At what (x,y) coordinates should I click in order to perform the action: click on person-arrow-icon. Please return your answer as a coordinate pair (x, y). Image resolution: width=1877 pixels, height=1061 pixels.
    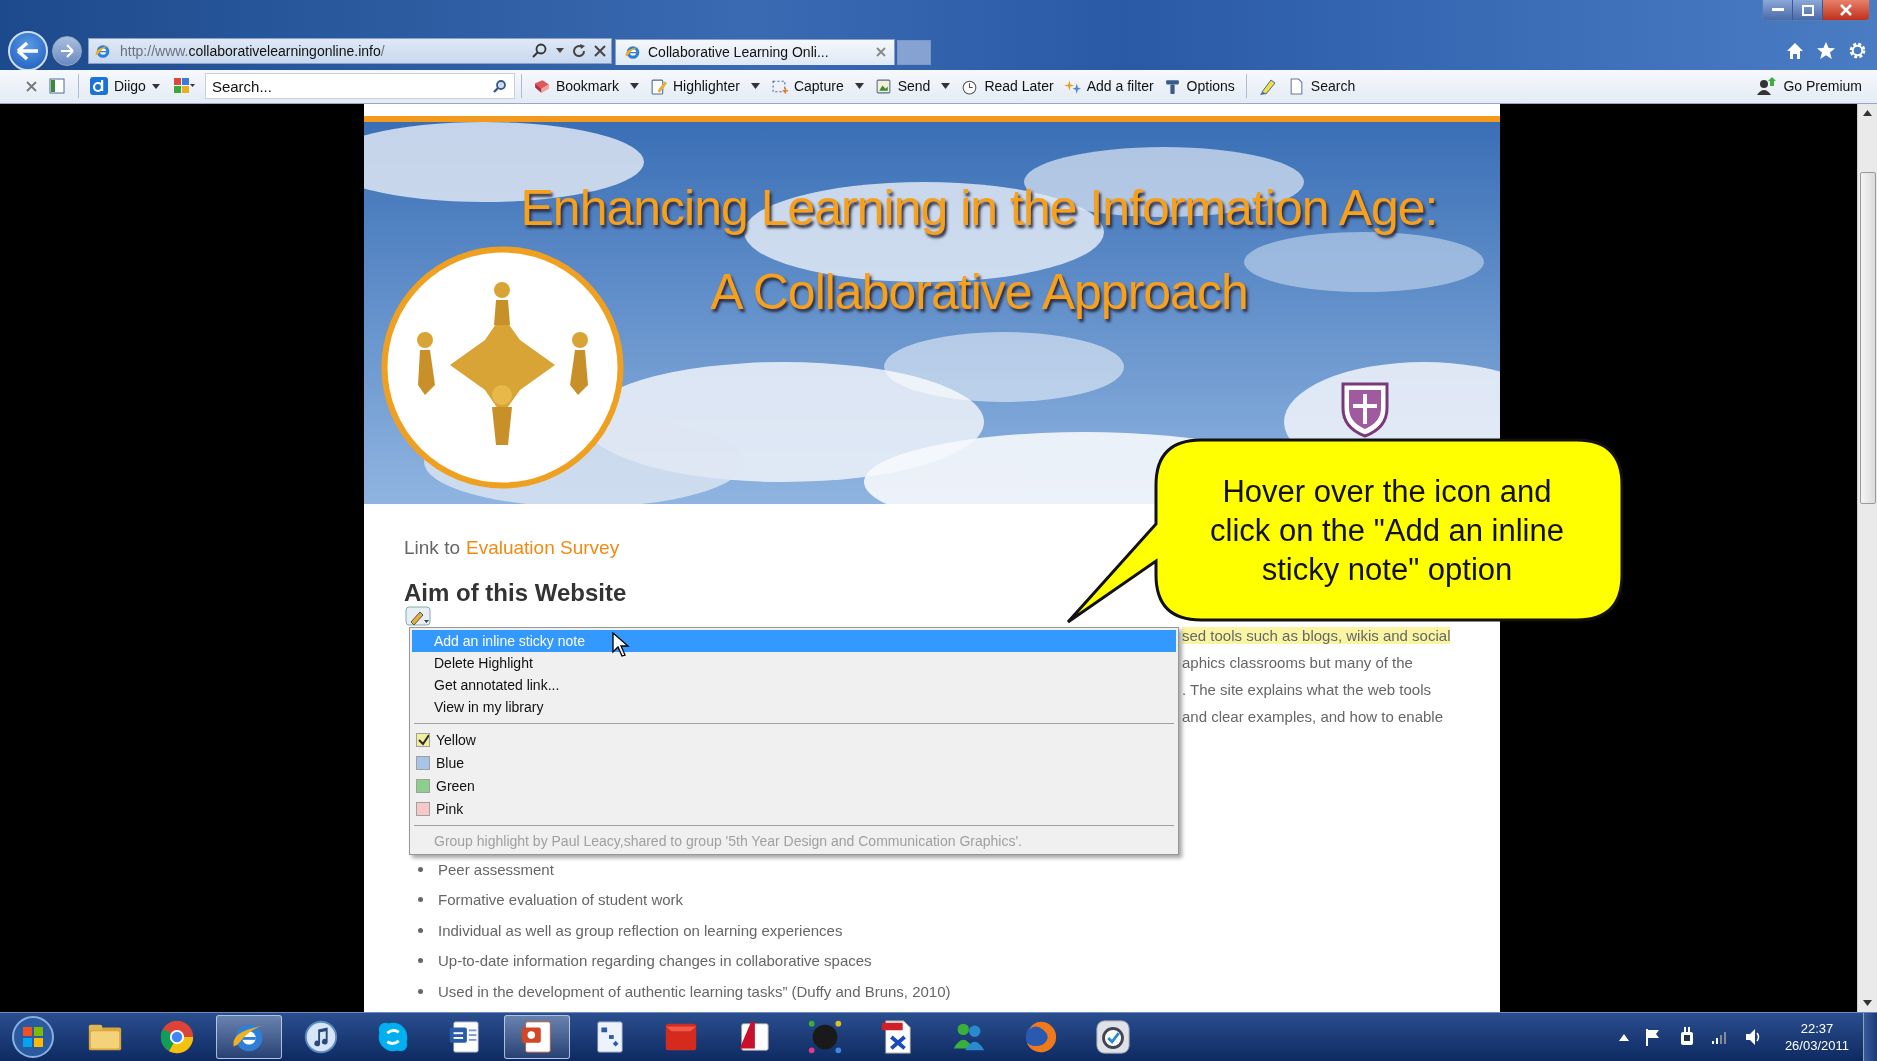
    Looking at the image, I should click on (1767, 86).